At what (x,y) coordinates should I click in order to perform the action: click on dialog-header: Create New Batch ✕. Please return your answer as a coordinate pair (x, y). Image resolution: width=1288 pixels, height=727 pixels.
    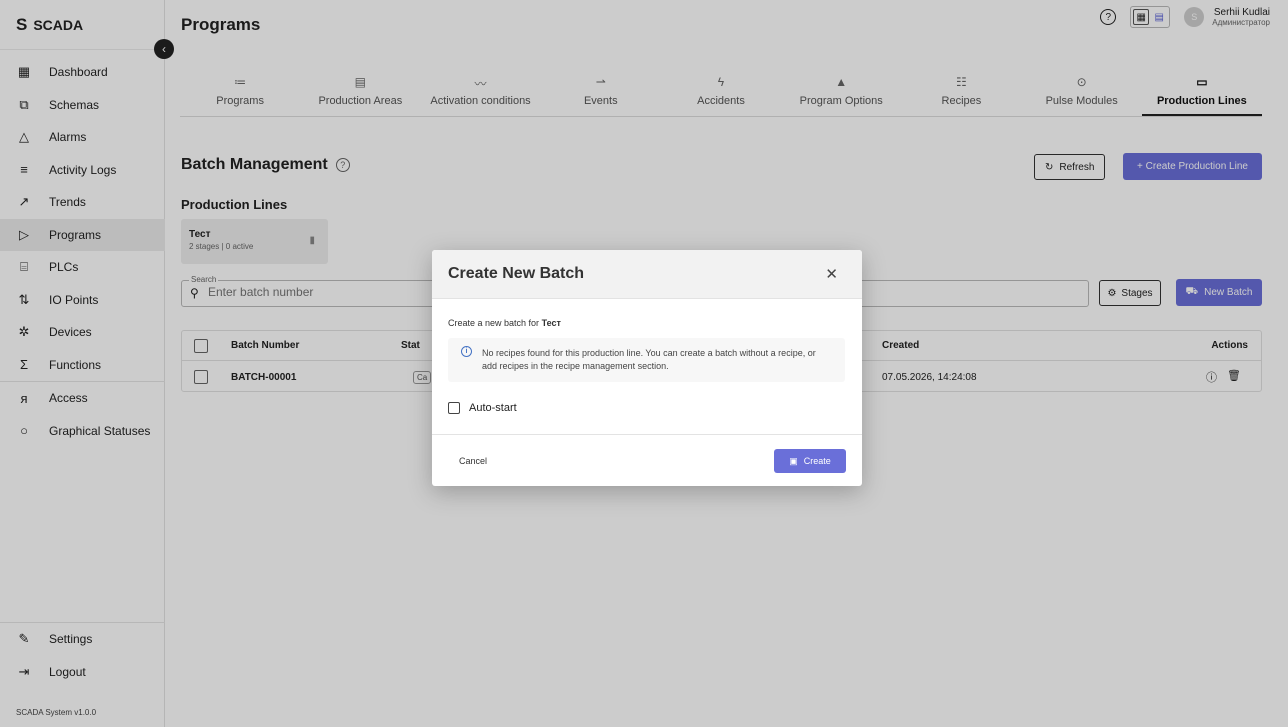
    Looking at the image, I should click on (647, 274).